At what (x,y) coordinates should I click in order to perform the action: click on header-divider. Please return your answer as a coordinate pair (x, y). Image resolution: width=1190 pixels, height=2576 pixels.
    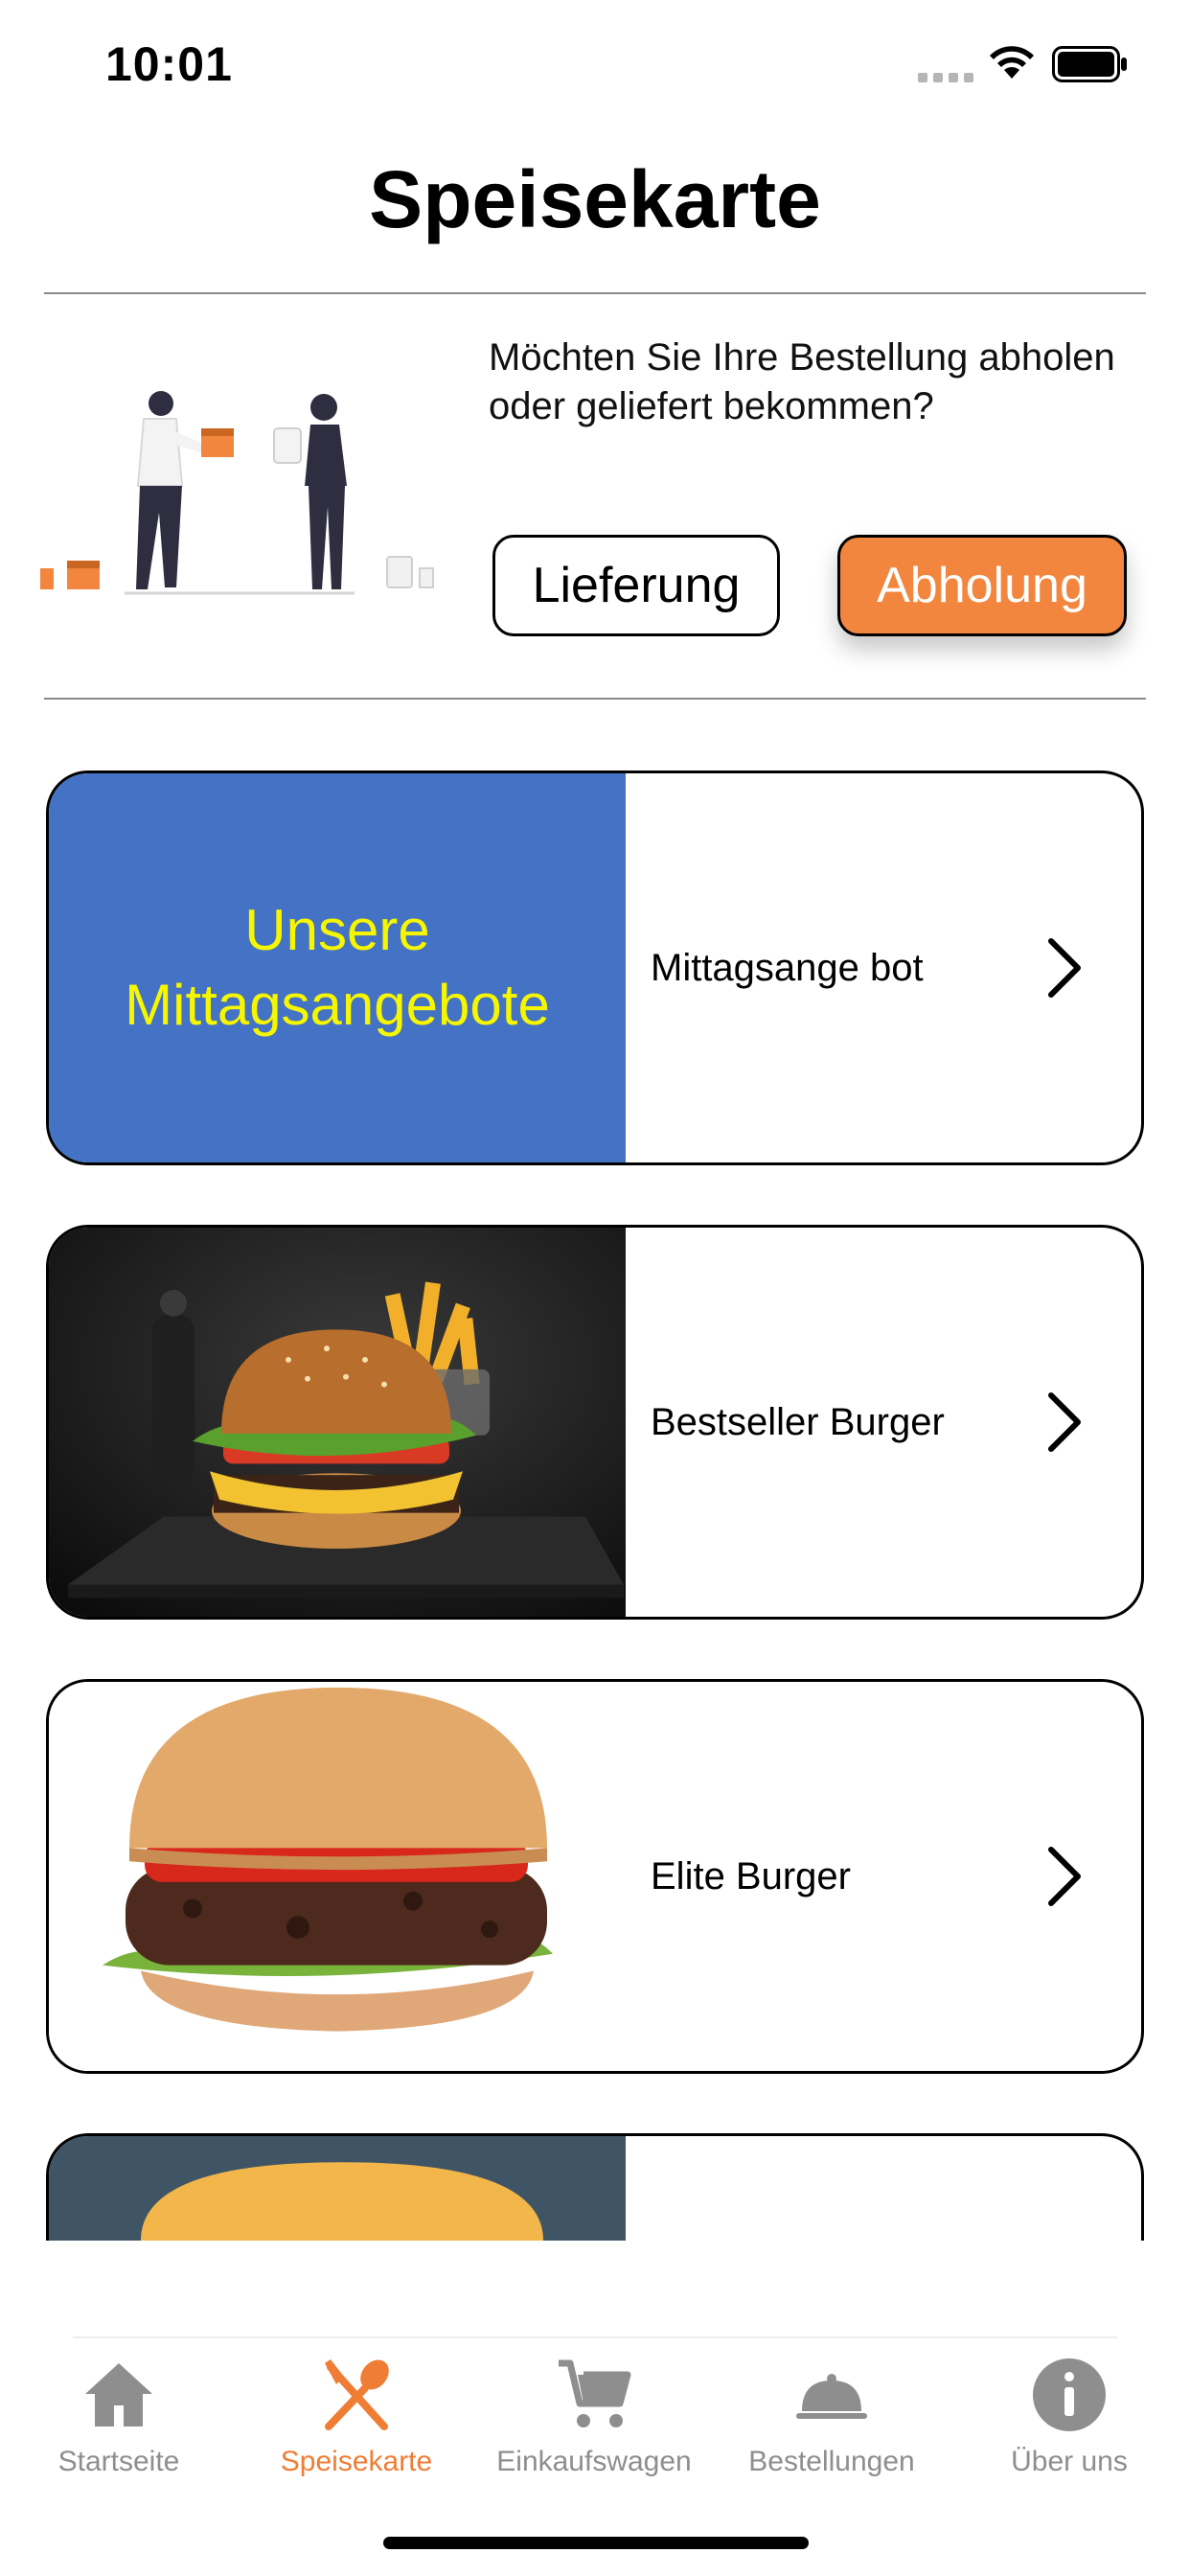
    Looking at the image, I should click on (595, 293).